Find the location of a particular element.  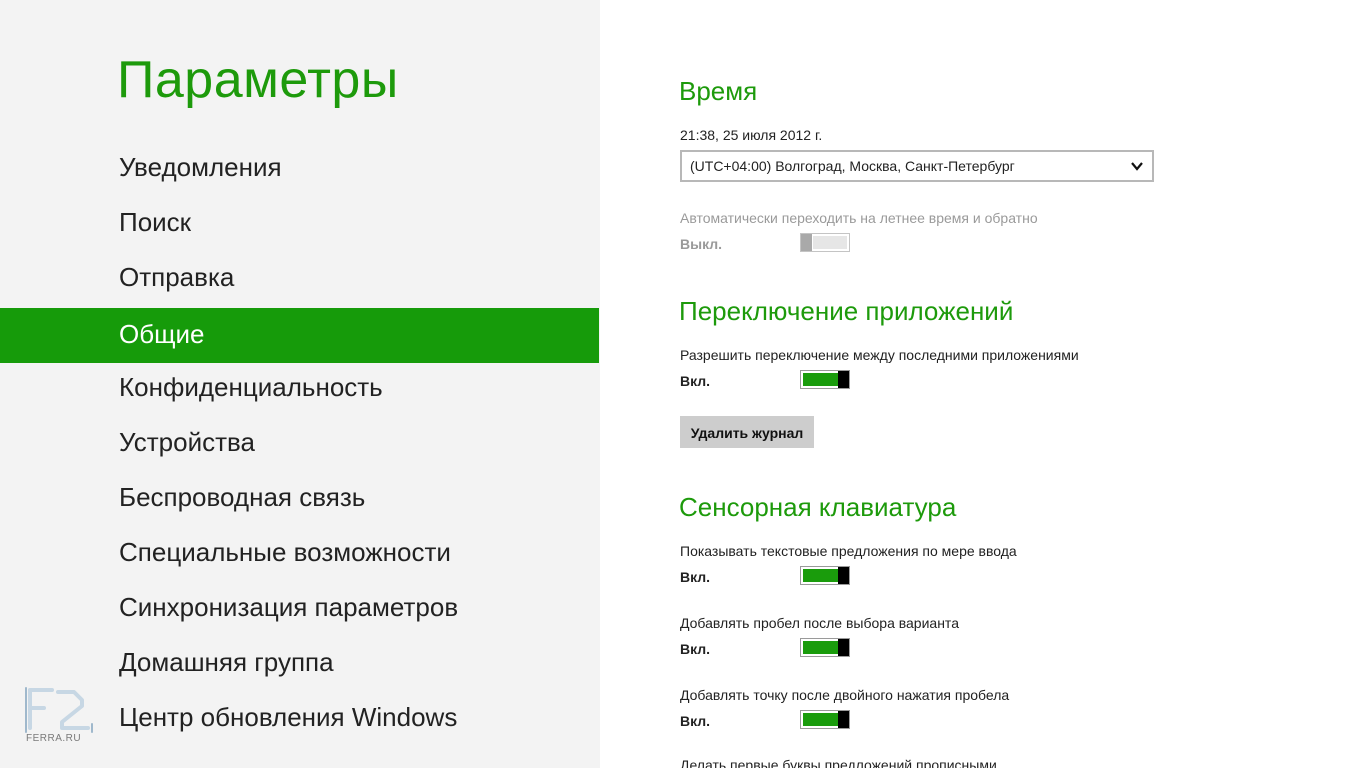

app-switch-toggle is located at coordinates (825, 379).